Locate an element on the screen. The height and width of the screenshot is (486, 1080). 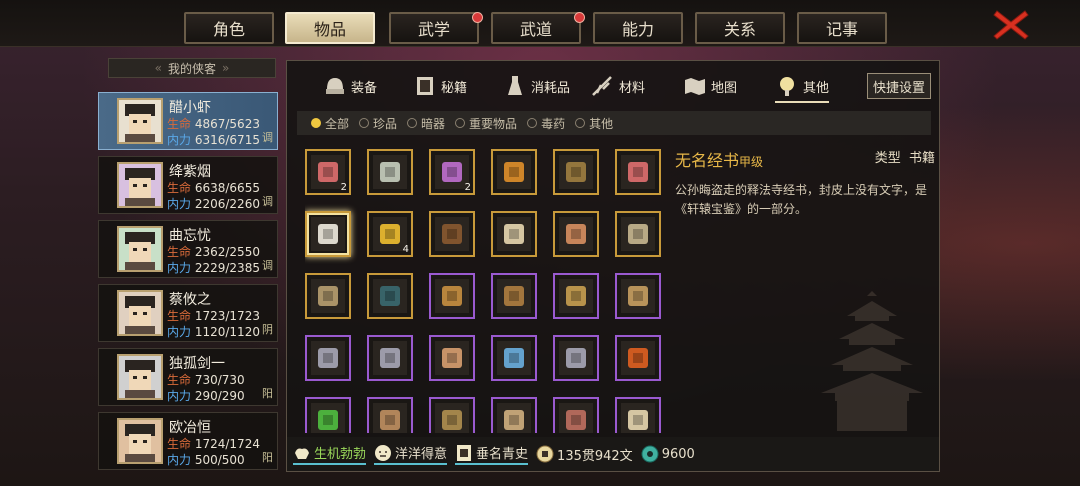
filter-option-5: 其他 is located at coordinates (594, 123).